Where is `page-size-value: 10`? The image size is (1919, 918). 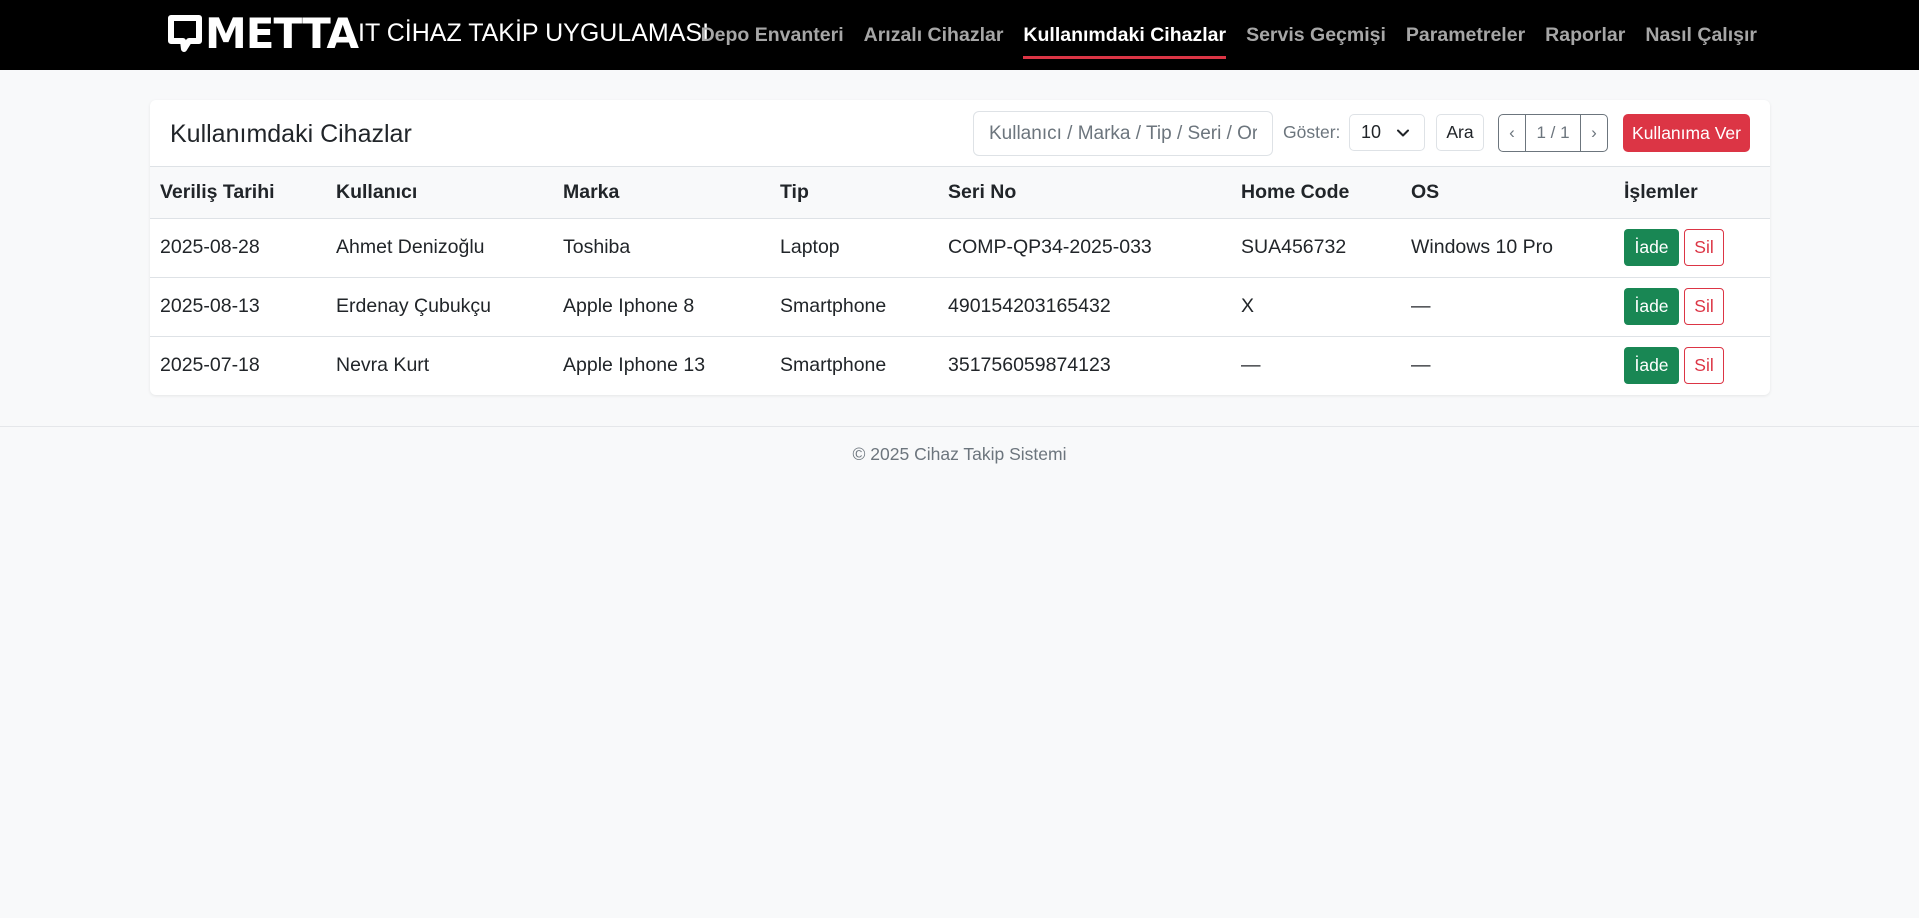 page-size-value: 10 is located at coordinates (1371, 132).